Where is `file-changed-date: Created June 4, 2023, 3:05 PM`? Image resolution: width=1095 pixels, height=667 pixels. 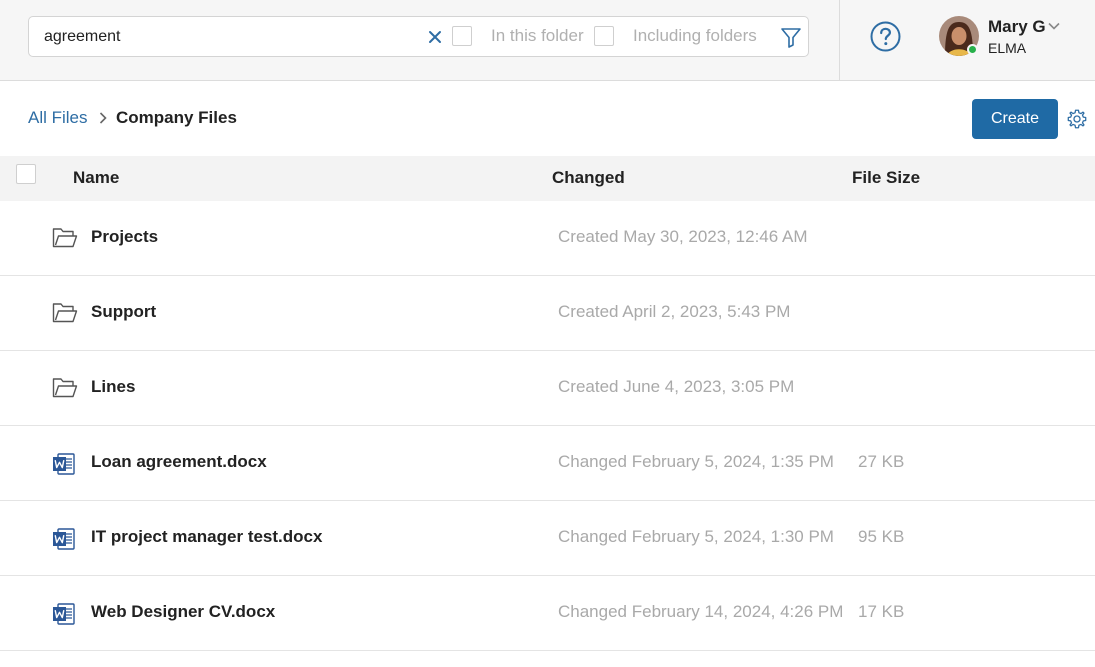 file-changed-date: Created June 4, 2023, 3:05 PM is located at coordinates (676, 386).